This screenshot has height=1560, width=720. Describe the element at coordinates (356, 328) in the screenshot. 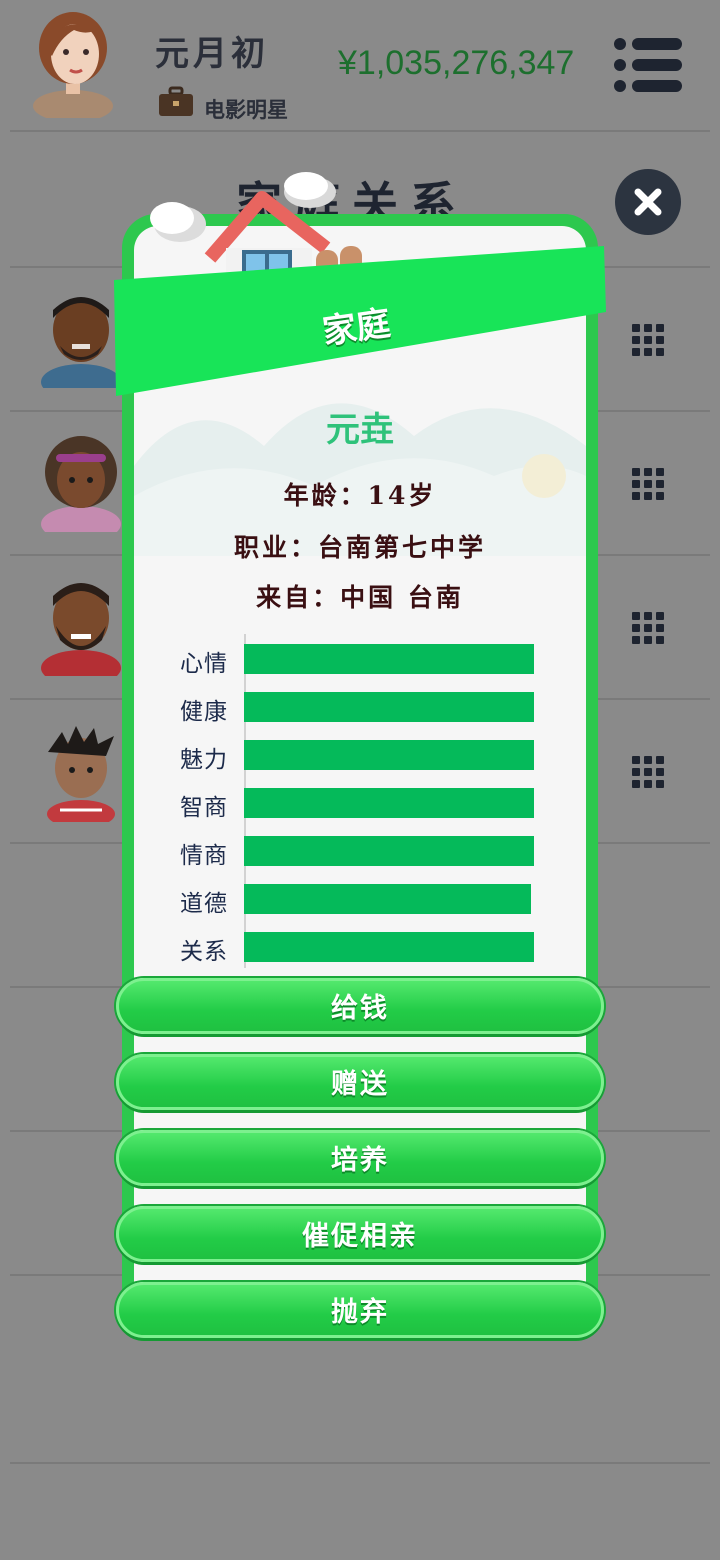

I see `banner-title: 家庭` at that location.